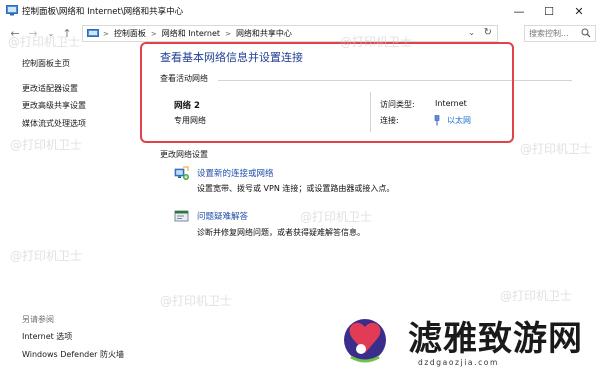 This screenshot has height=375, width=600. What do you see at coordinates (67, 33) in the screenshot?
I see `up-button: ↑` at bounding box center [67, 33].